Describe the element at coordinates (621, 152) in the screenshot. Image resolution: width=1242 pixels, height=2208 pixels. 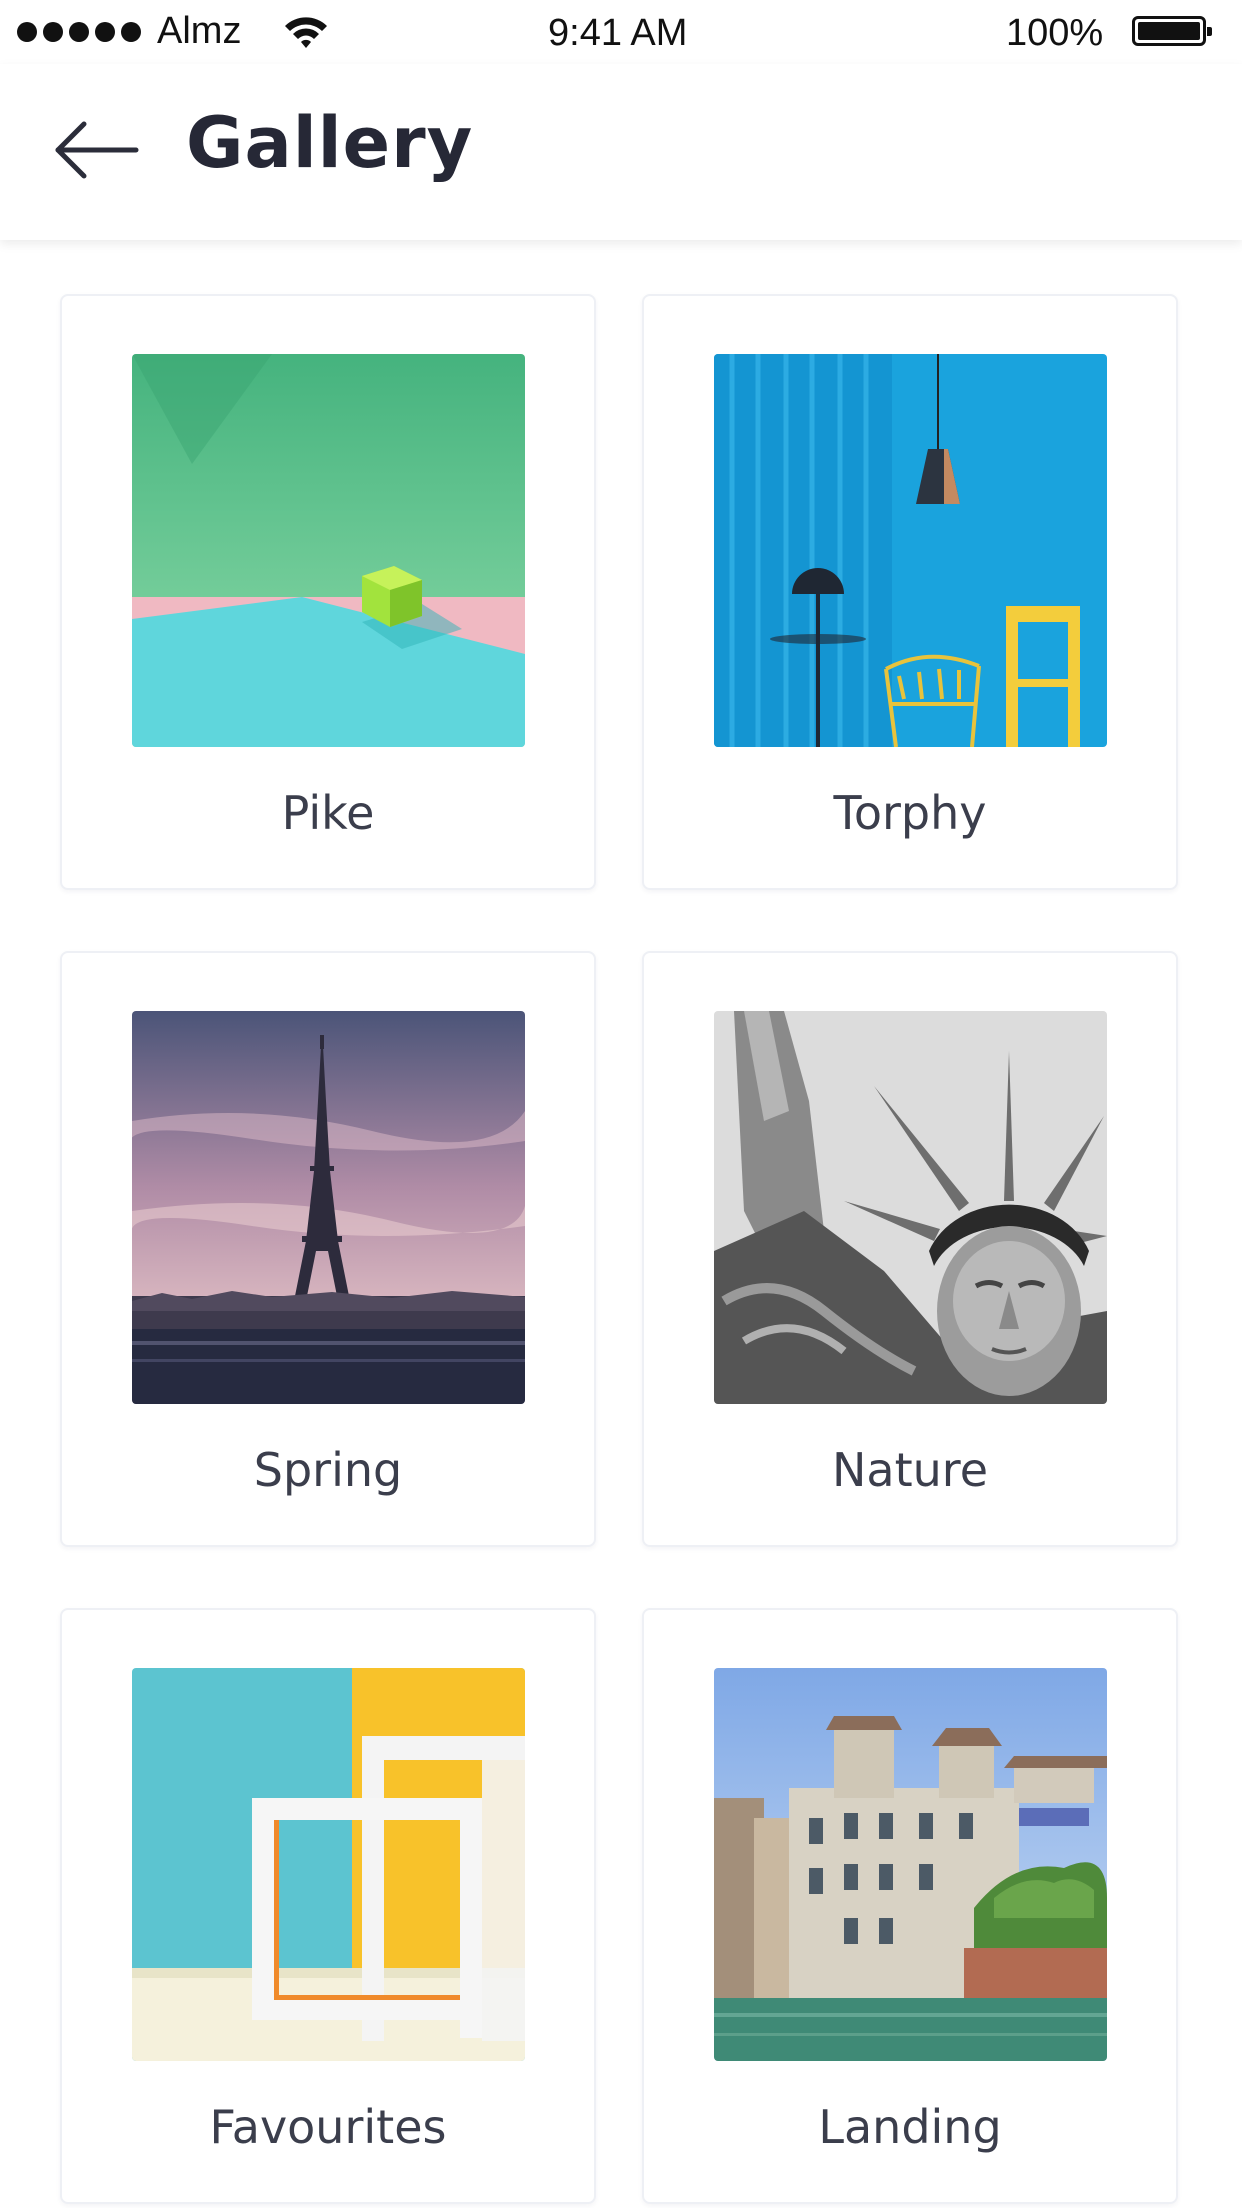
I see `app-header: Gallery` at that location.